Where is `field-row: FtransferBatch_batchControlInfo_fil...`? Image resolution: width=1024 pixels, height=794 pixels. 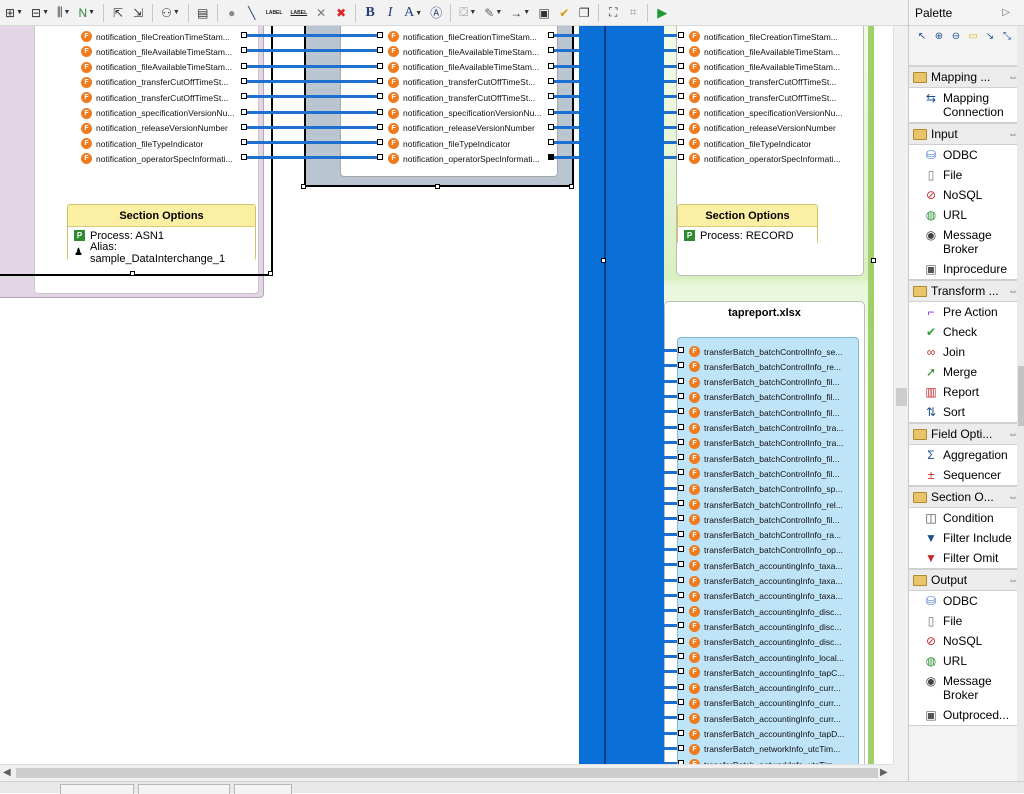
field-row: FtransferBatch_batchControlInfo_fil... is located at coordinates (769, 473).